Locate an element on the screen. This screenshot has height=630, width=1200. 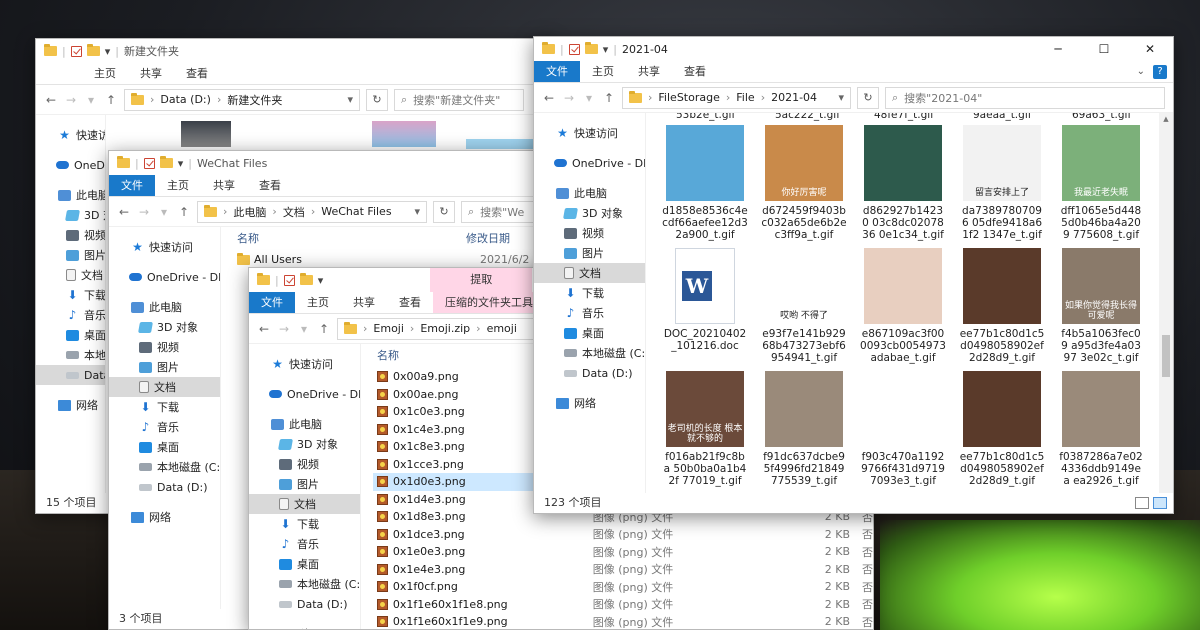
file-caption: 5ac222_t.gif is located at coordinates (807, 117).